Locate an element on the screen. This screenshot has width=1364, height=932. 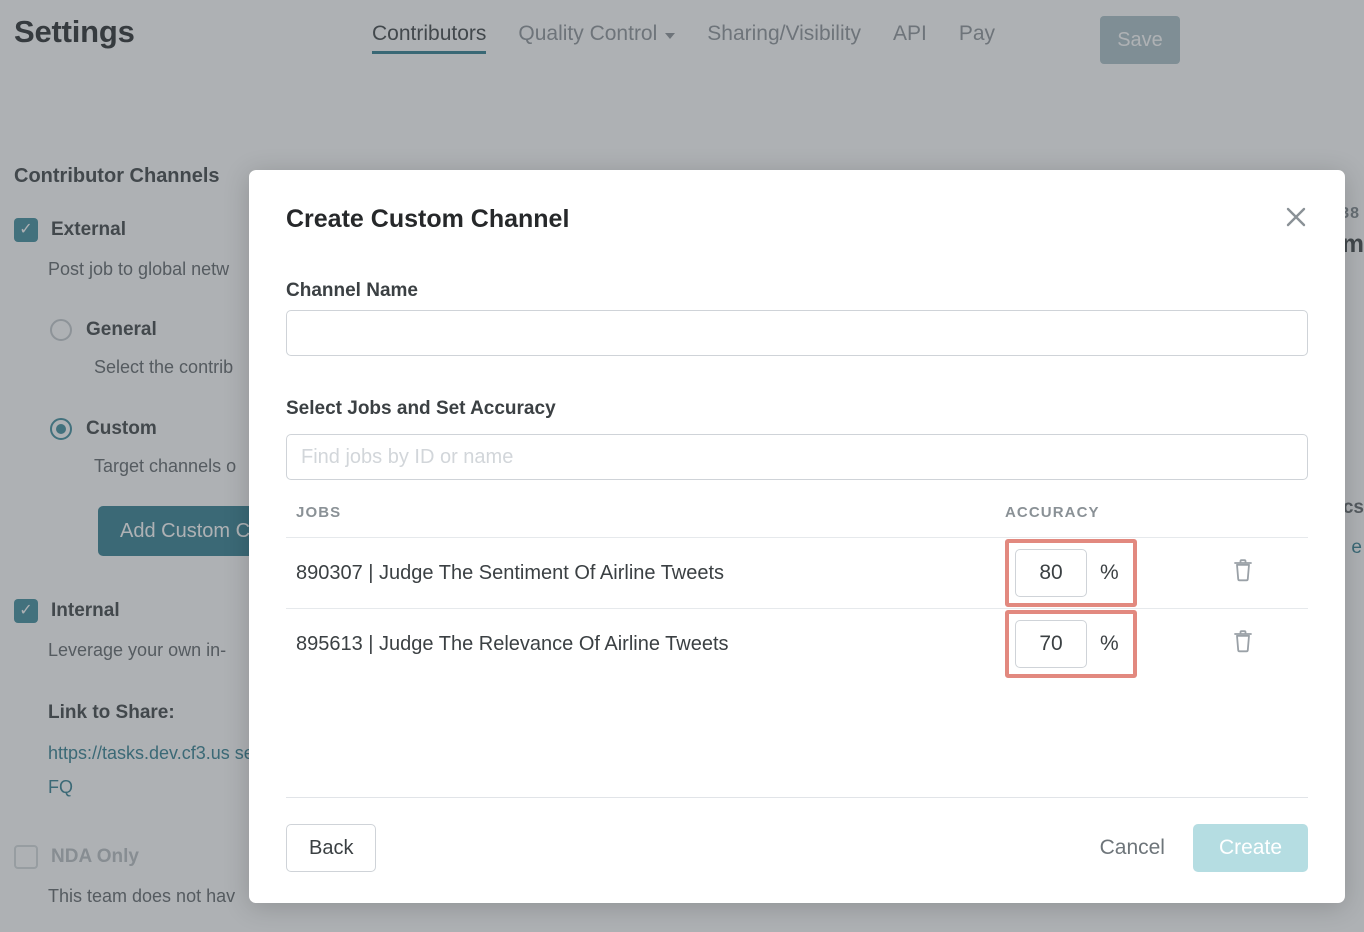
channel-name-input is located at coordinates (797, 333).